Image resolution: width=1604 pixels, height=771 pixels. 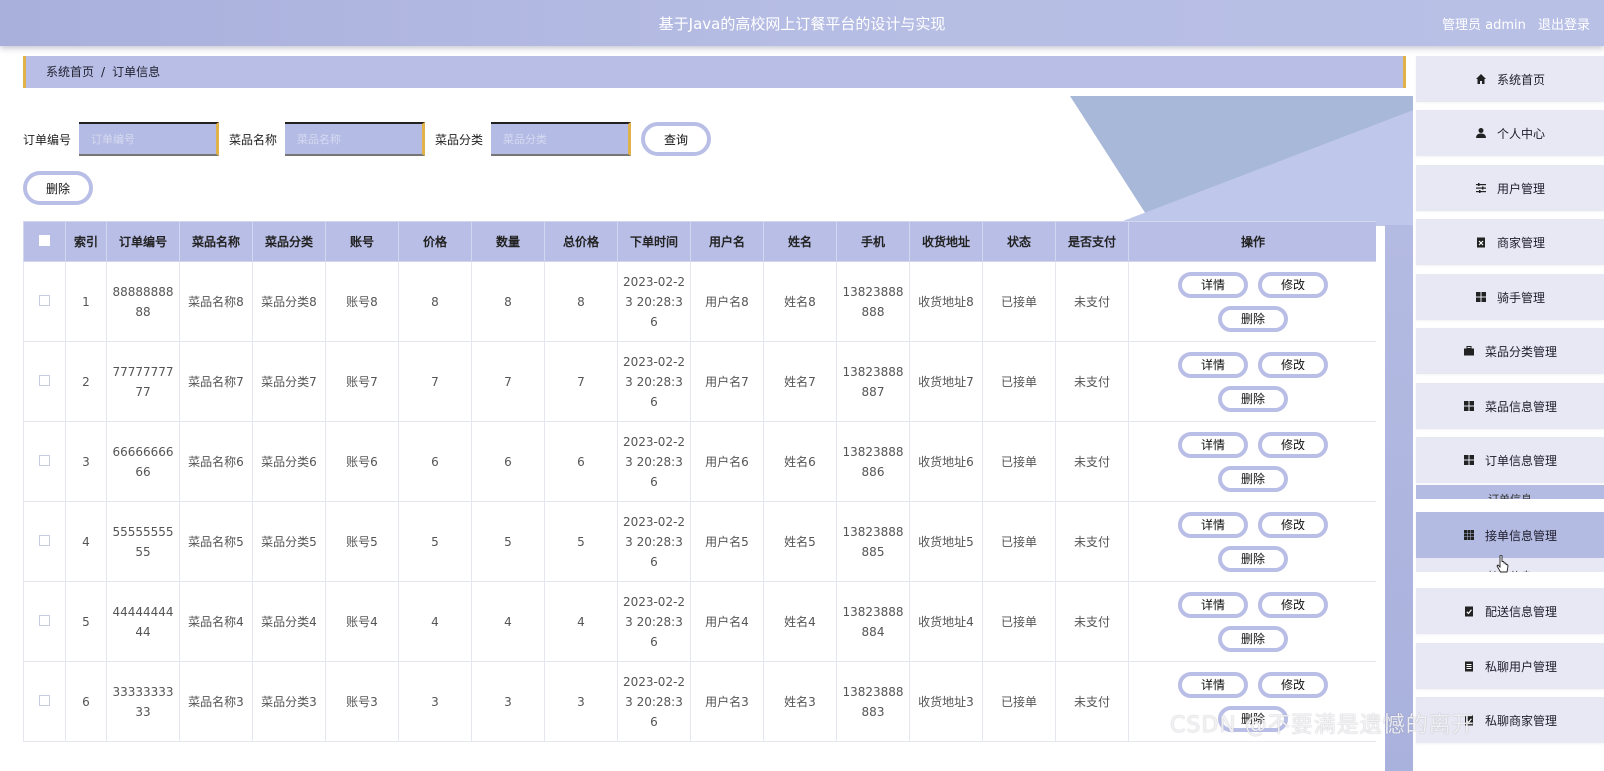 What do you see at coordinates (946, 701) in the screenshot?
I see `cell-address: 收货地址3` at bounding box center [946, 701].